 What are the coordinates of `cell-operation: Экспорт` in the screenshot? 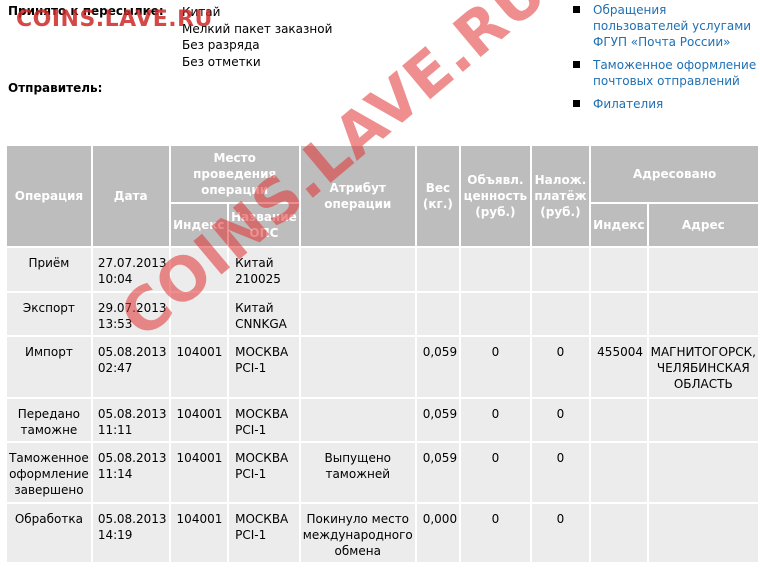 It's located at (49, 314).